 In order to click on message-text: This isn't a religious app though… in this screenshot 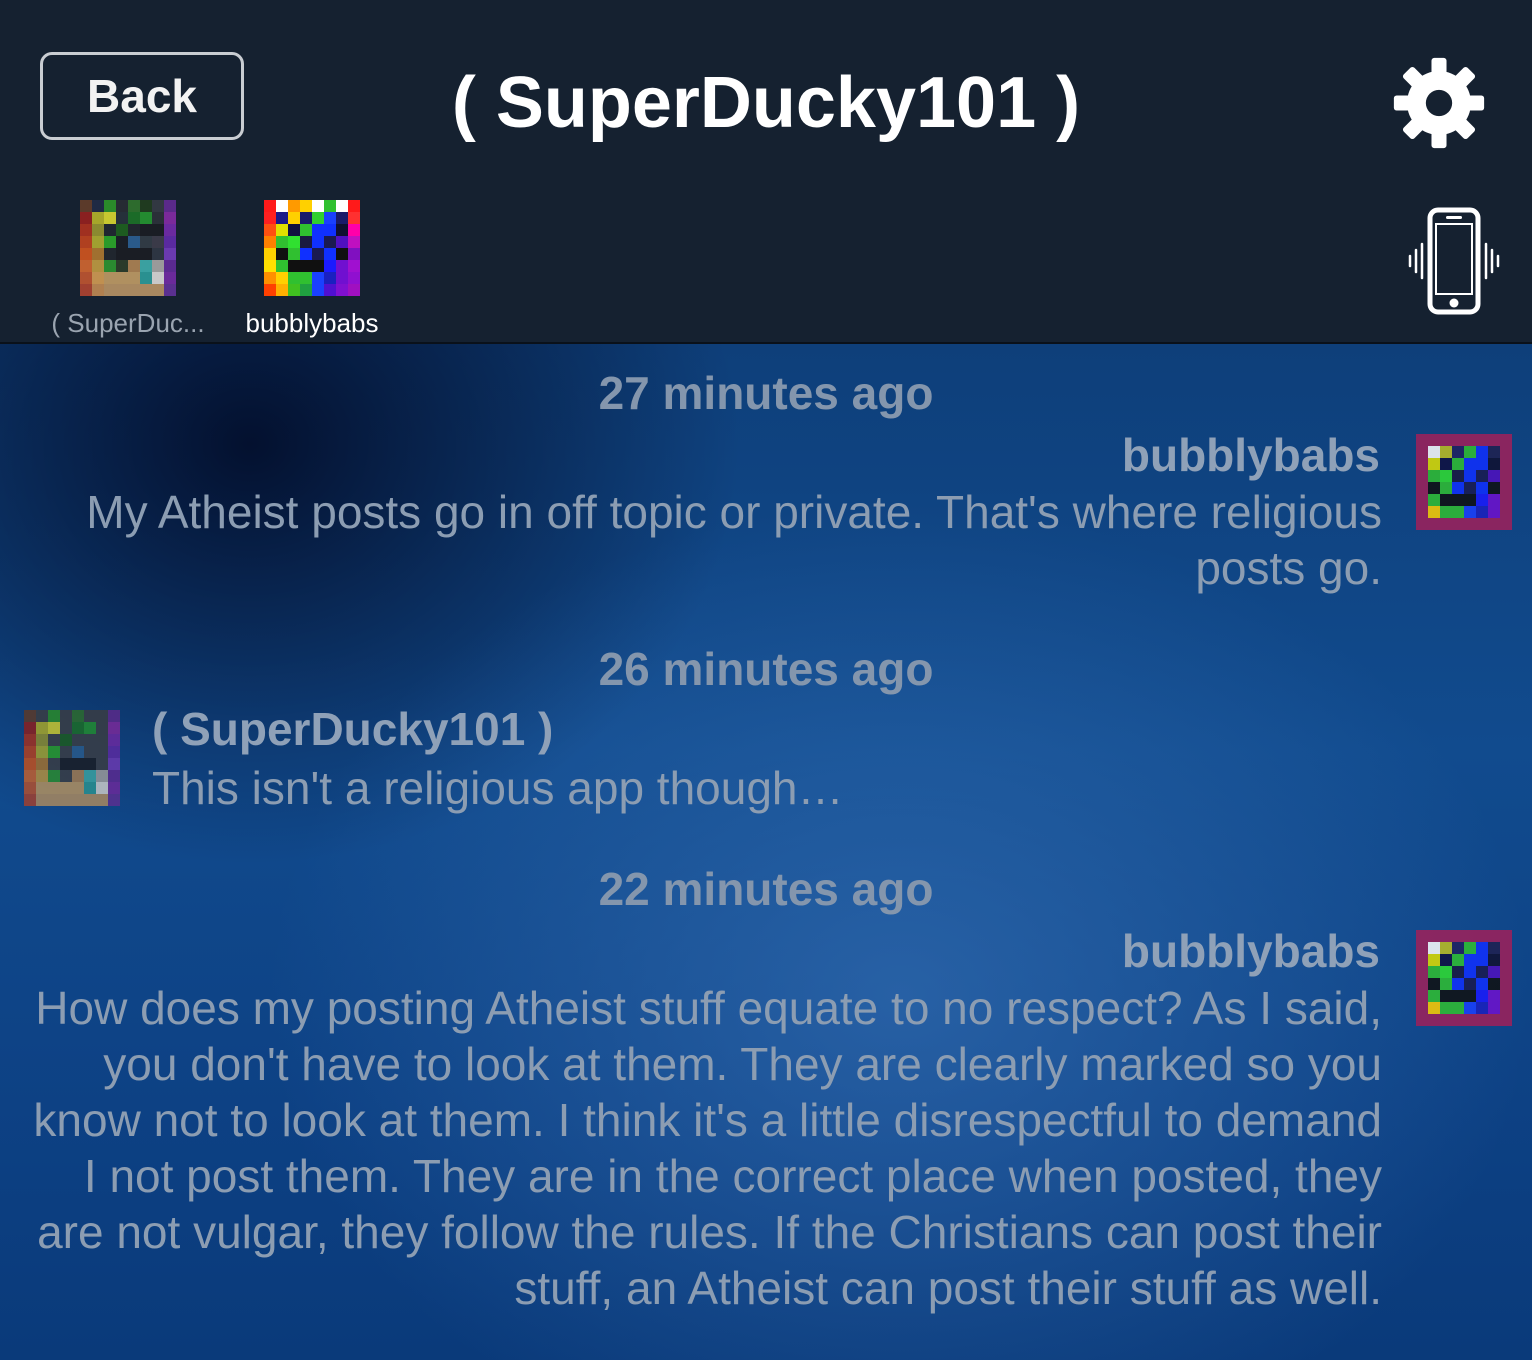, I will do `click(498, 788)`.